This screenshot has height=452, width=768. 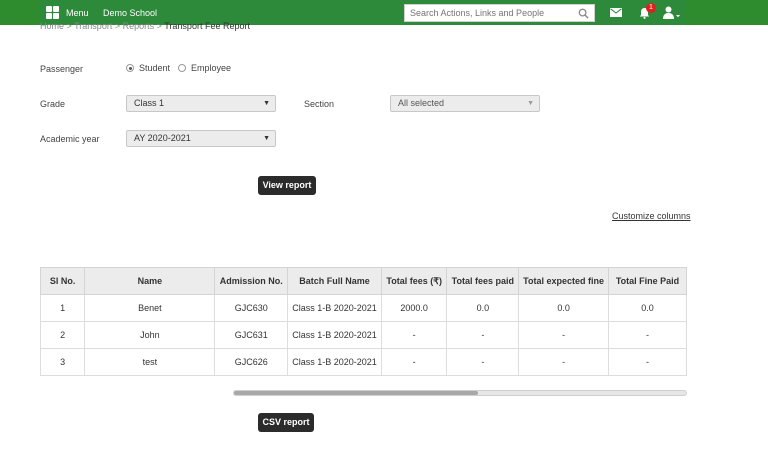 I want to click on section-select-value: All selected, so click(x=421, y=103).